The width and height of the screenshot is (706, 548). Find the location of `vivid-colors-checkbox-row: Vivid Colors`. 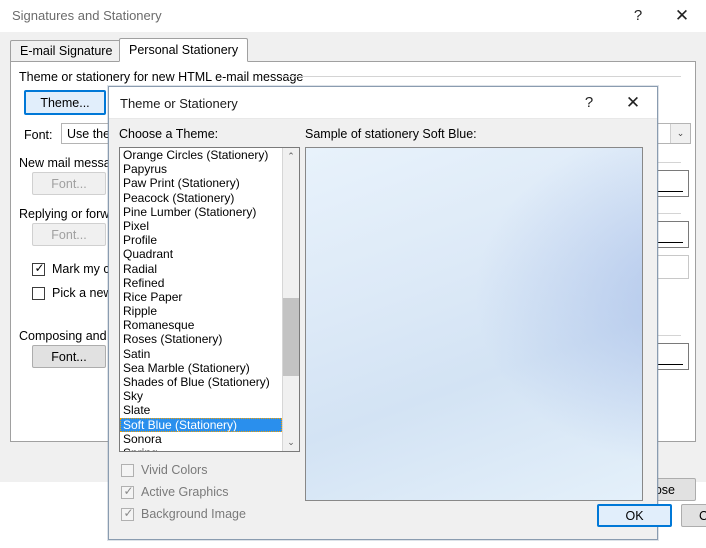

vivid-colors-checkbox-row: Vivid Colors is located at coordinates (164, 470).